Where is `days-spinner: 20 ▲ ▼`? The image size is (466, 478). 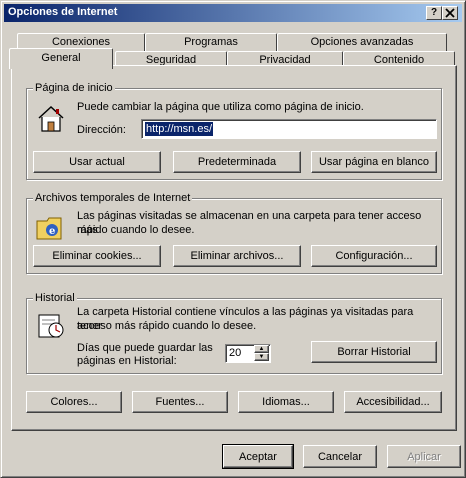 days-spinner: 20 ▲ ▼ is located at coordinates (248, 353).